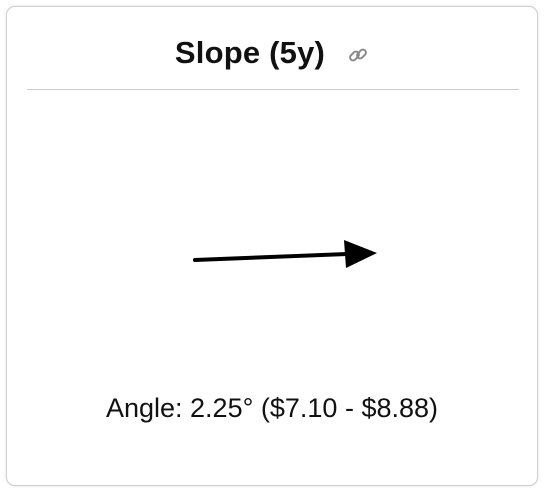  I want to click on slope-arrow, so click(285, 254).